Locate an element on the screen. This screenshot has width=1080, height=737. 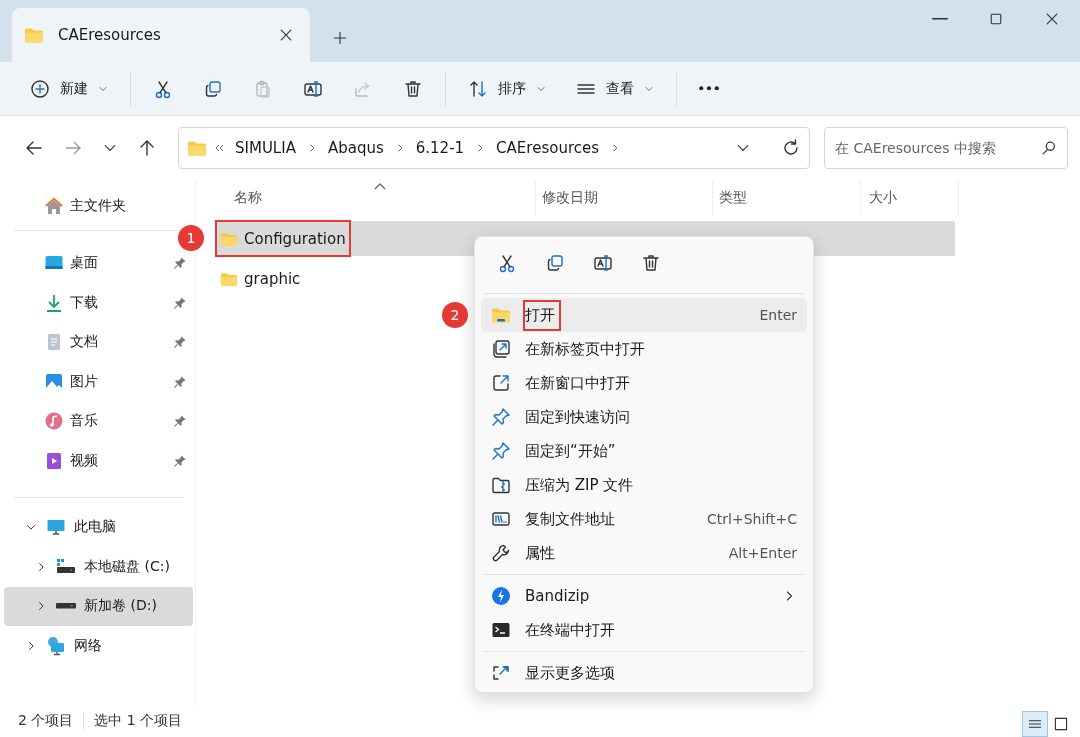
menu-item: 压缩为 ZIP 文件 is located at coordinates (644, 485).